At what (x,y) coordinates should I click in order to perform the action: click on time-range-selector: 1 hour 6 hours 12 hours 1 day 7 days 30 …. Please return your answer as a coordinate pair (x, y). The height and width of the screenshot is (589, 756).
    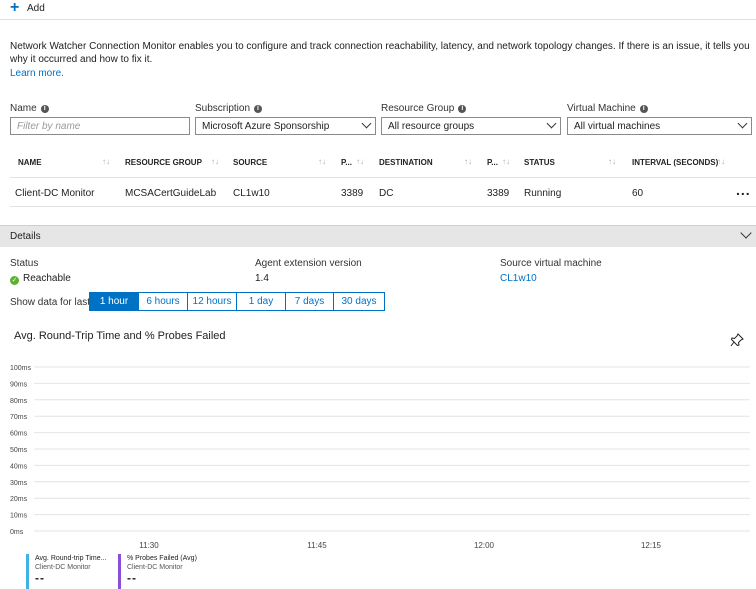
    Looking at the image, I should click on (237, 301).